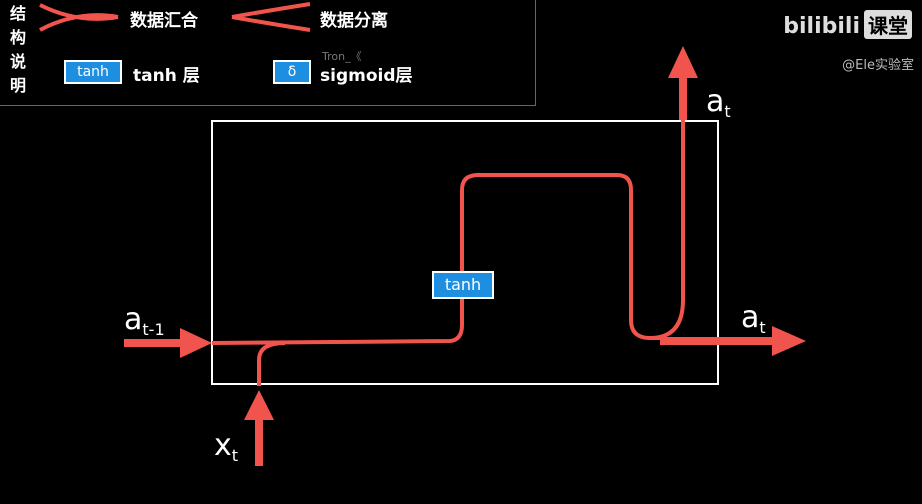 This screenshot has width=922, height=504. Describe the element at coordinates (750, 317) in the screenshot. I see `output-right-base: a` at that location.